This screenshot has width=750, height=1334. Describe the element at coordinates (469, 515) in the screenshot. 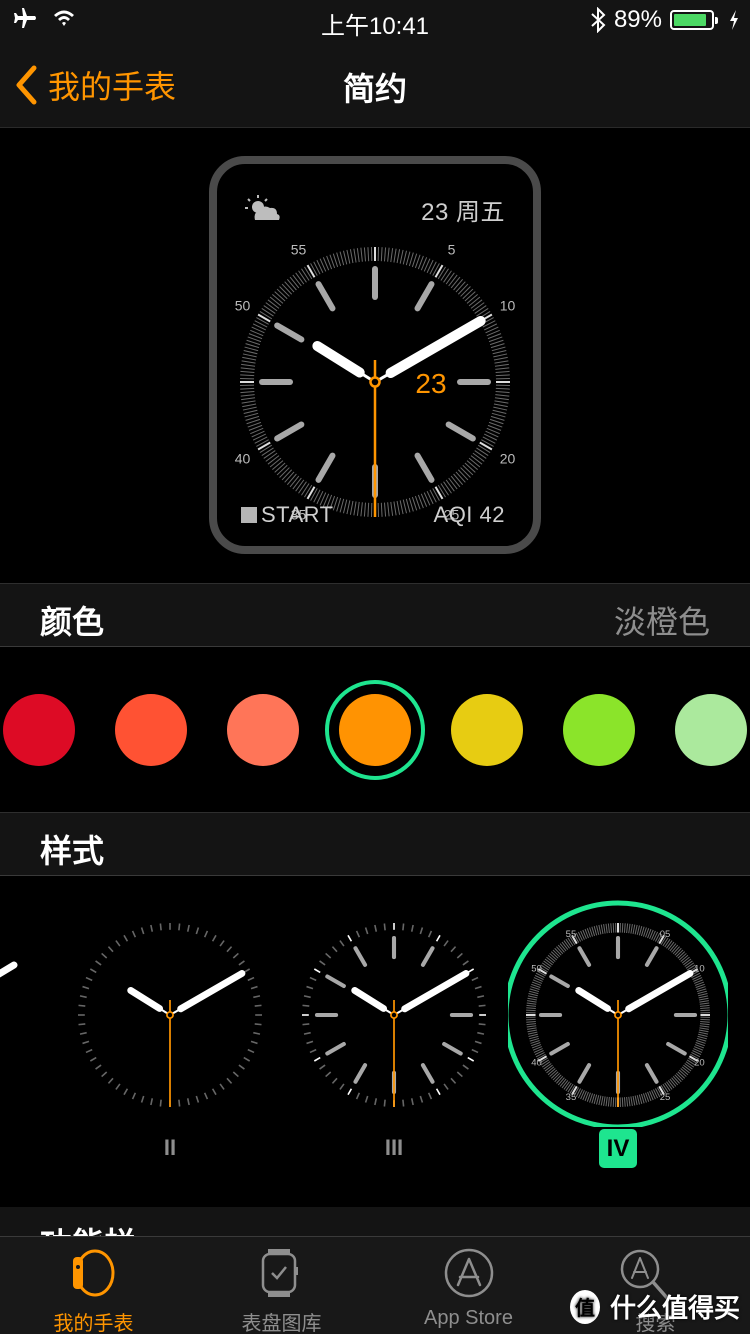

I see `aqi-complication: AQI 42` at that location.